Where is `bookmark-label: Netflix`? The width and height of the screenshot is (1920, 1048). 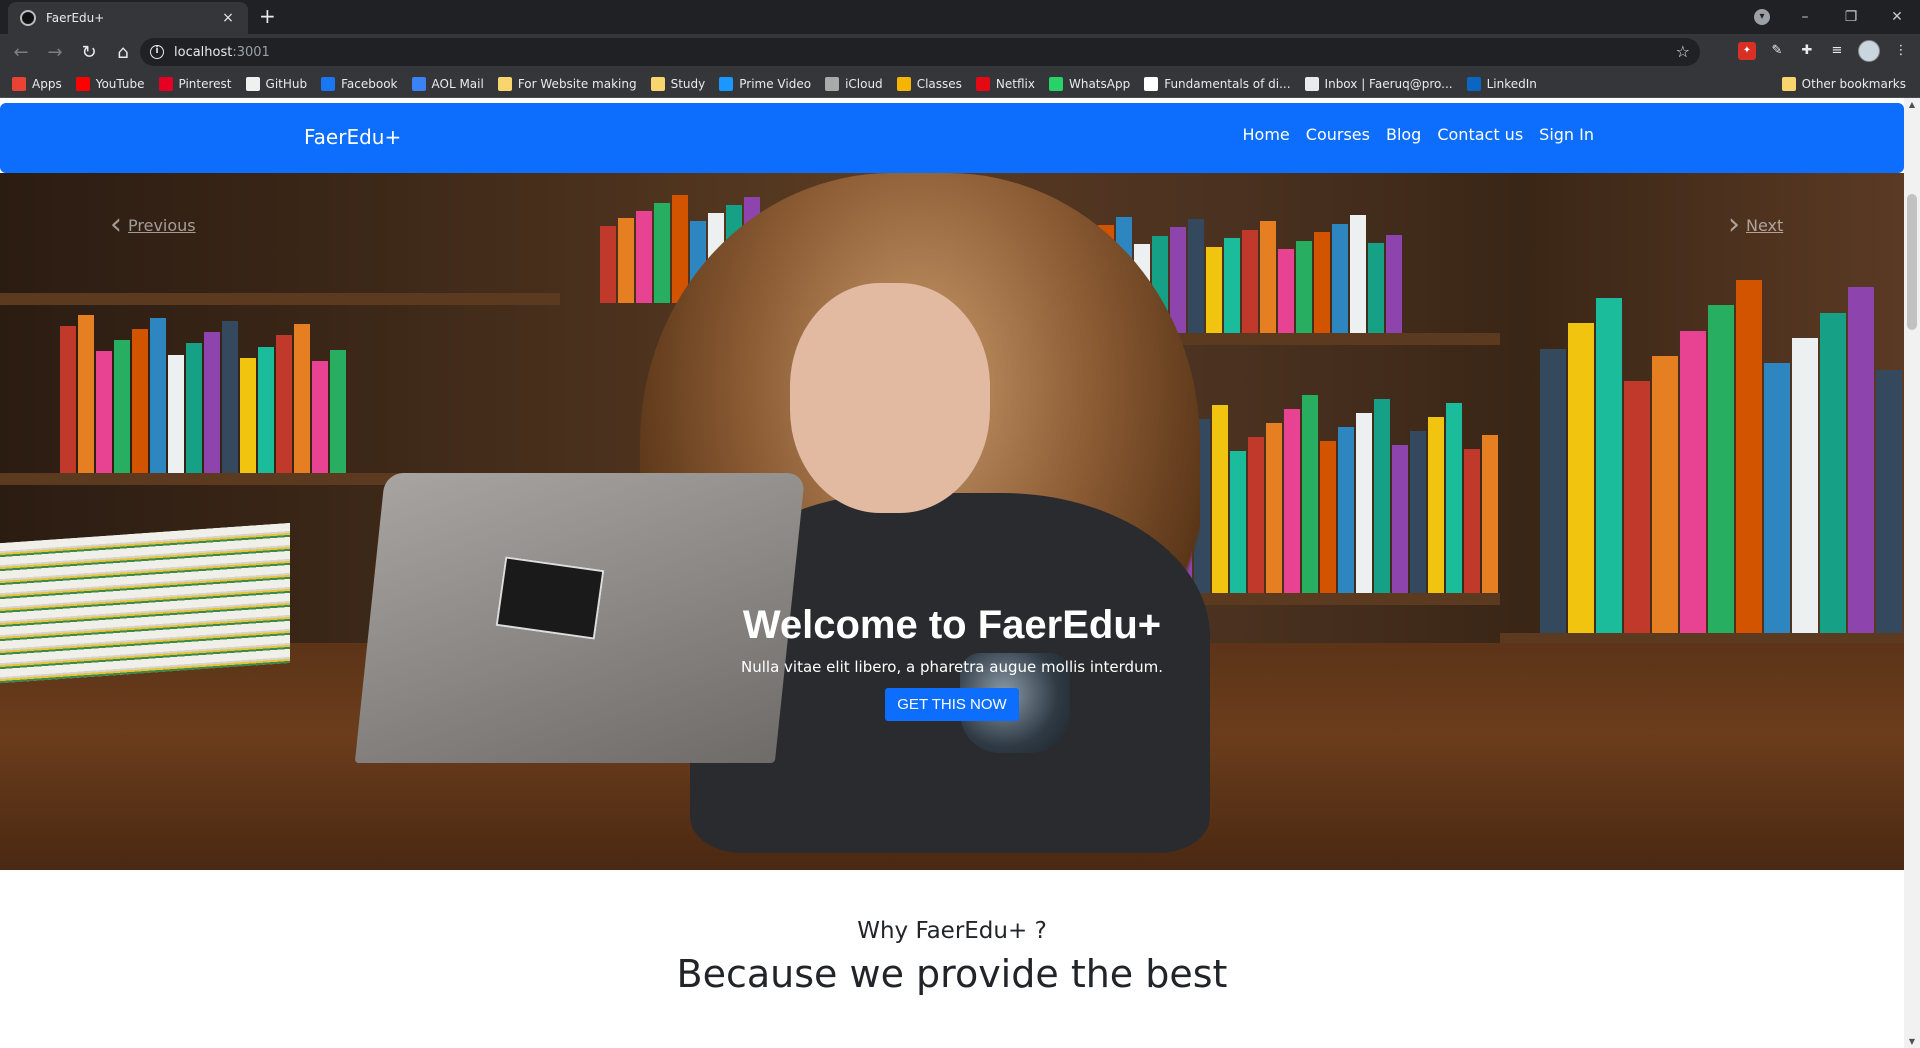
bookmark-label: Netflix is located at coordinates (1015, 83).